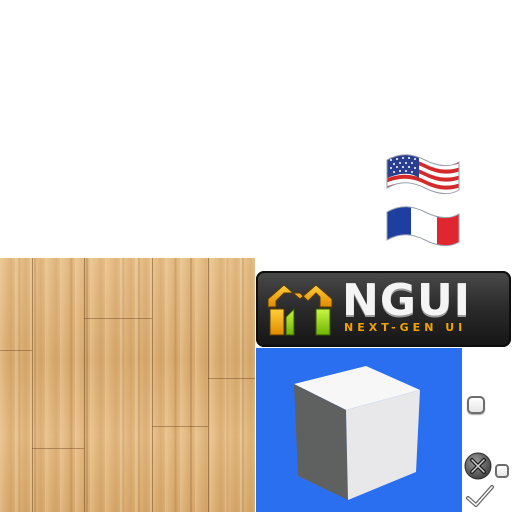 The height and width of the screenshot is (516, 512). Describe the element at coordinates (357, 433) in the screenshot. I see `cube-icon` at that location.